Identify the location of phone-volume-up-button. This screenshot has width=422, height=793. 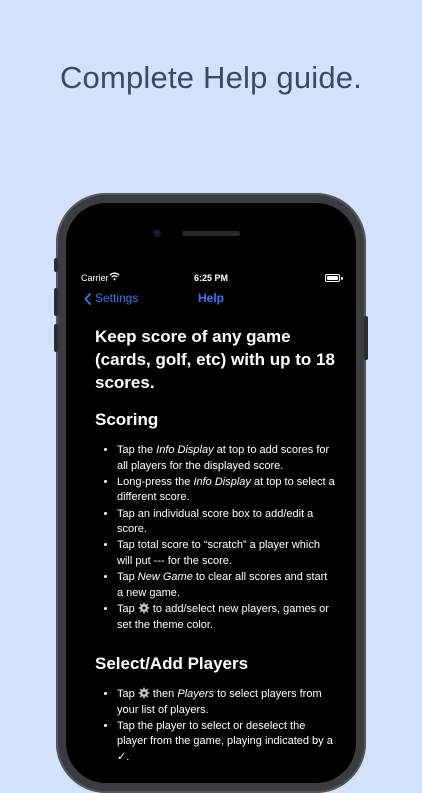
(56, 302).